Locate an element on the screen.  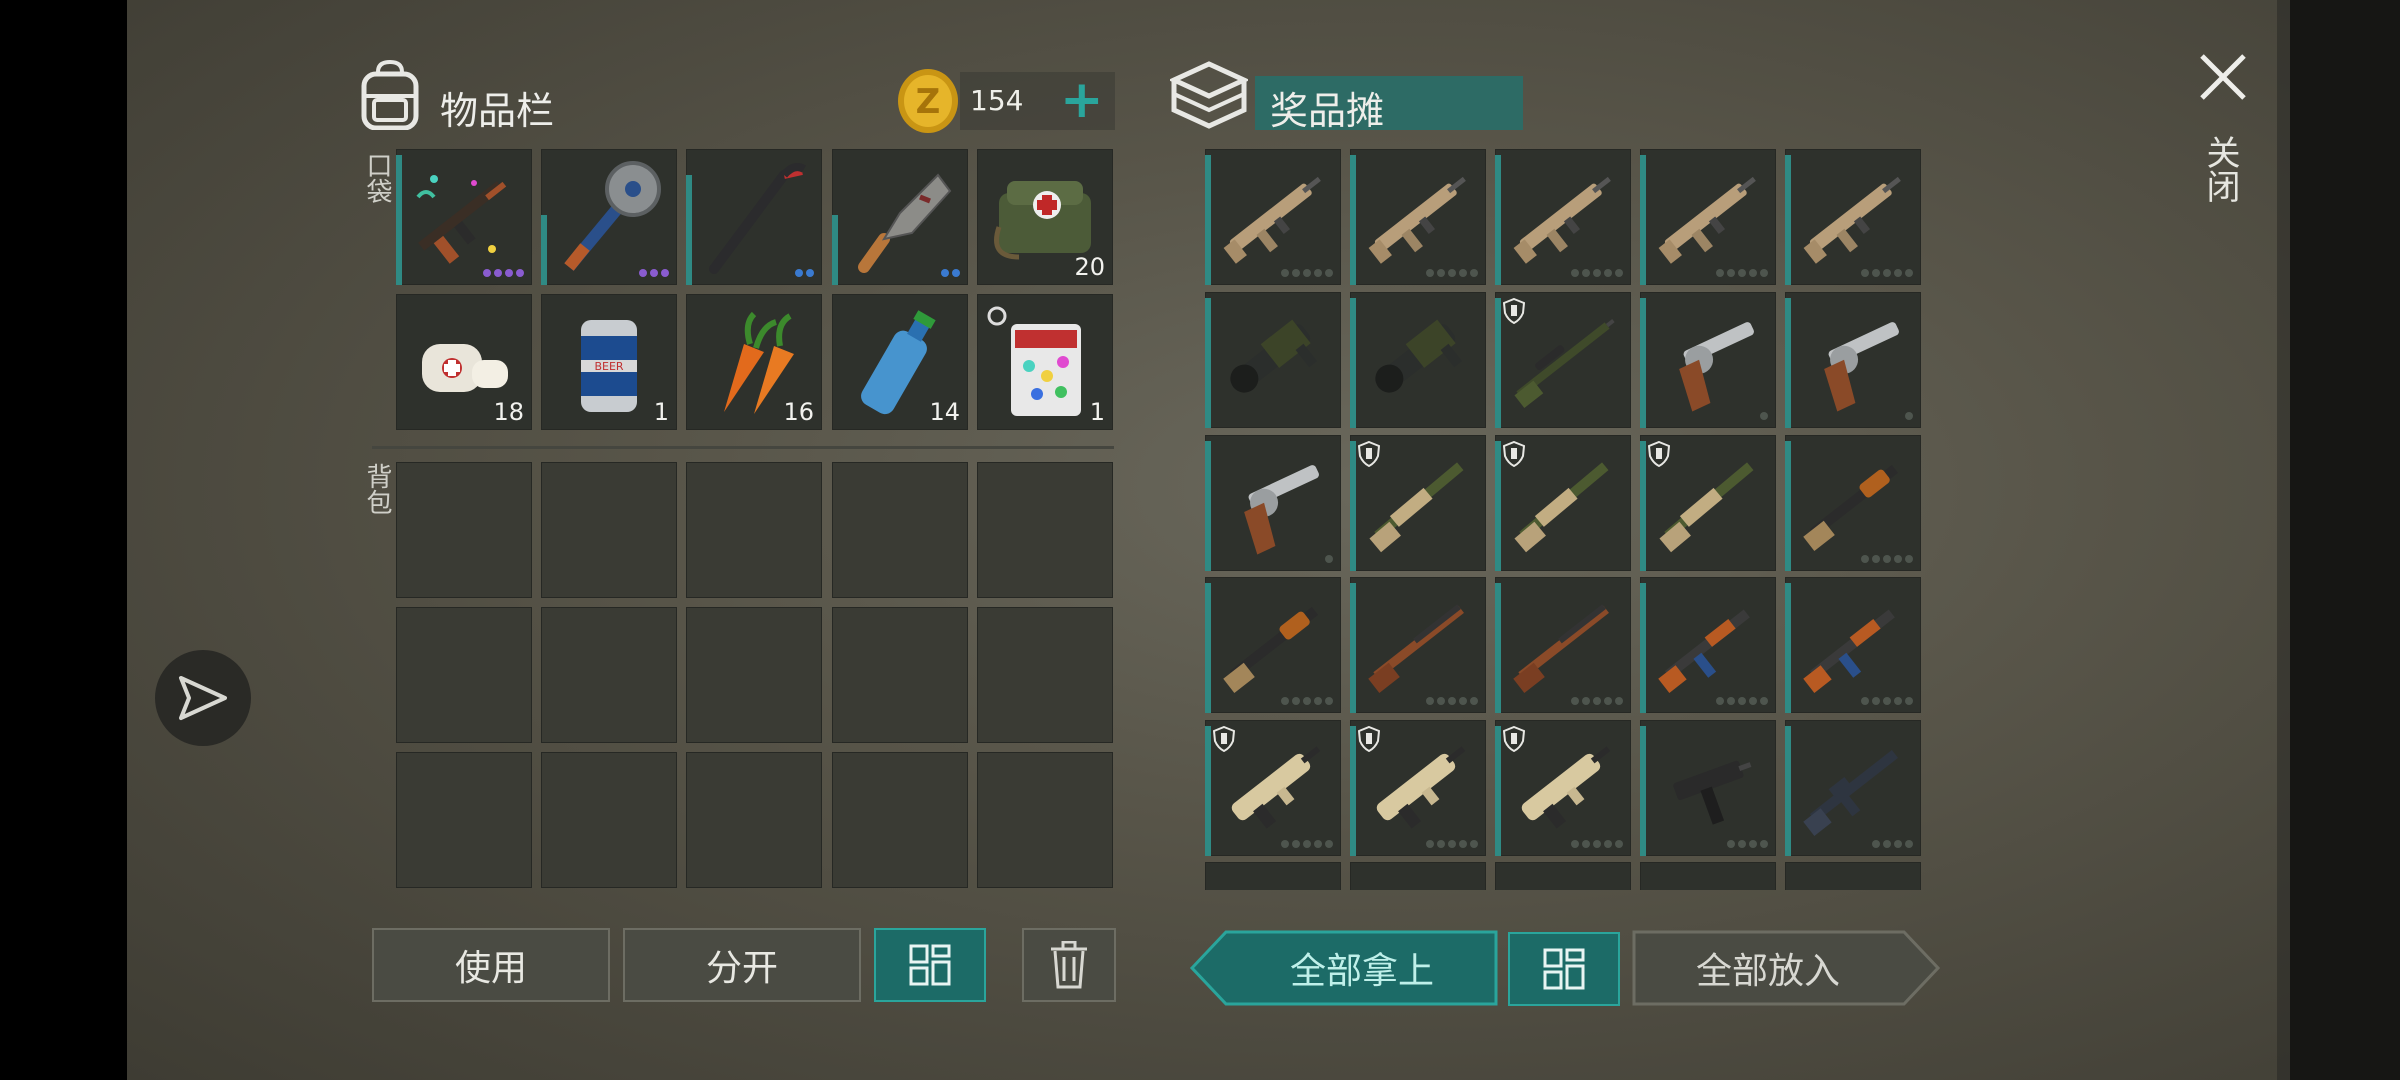
split-button: 分开 is located at coordinates (742, 965).